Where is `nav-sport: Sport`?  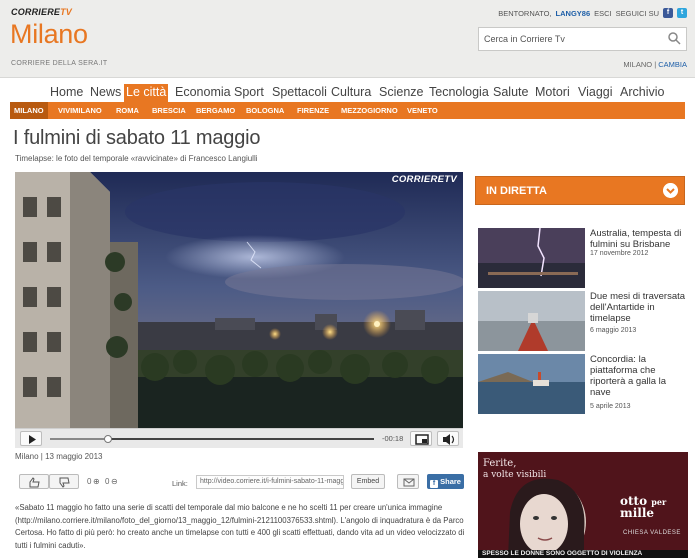
nav-sport: Sport is located at coordinates (249, 93).